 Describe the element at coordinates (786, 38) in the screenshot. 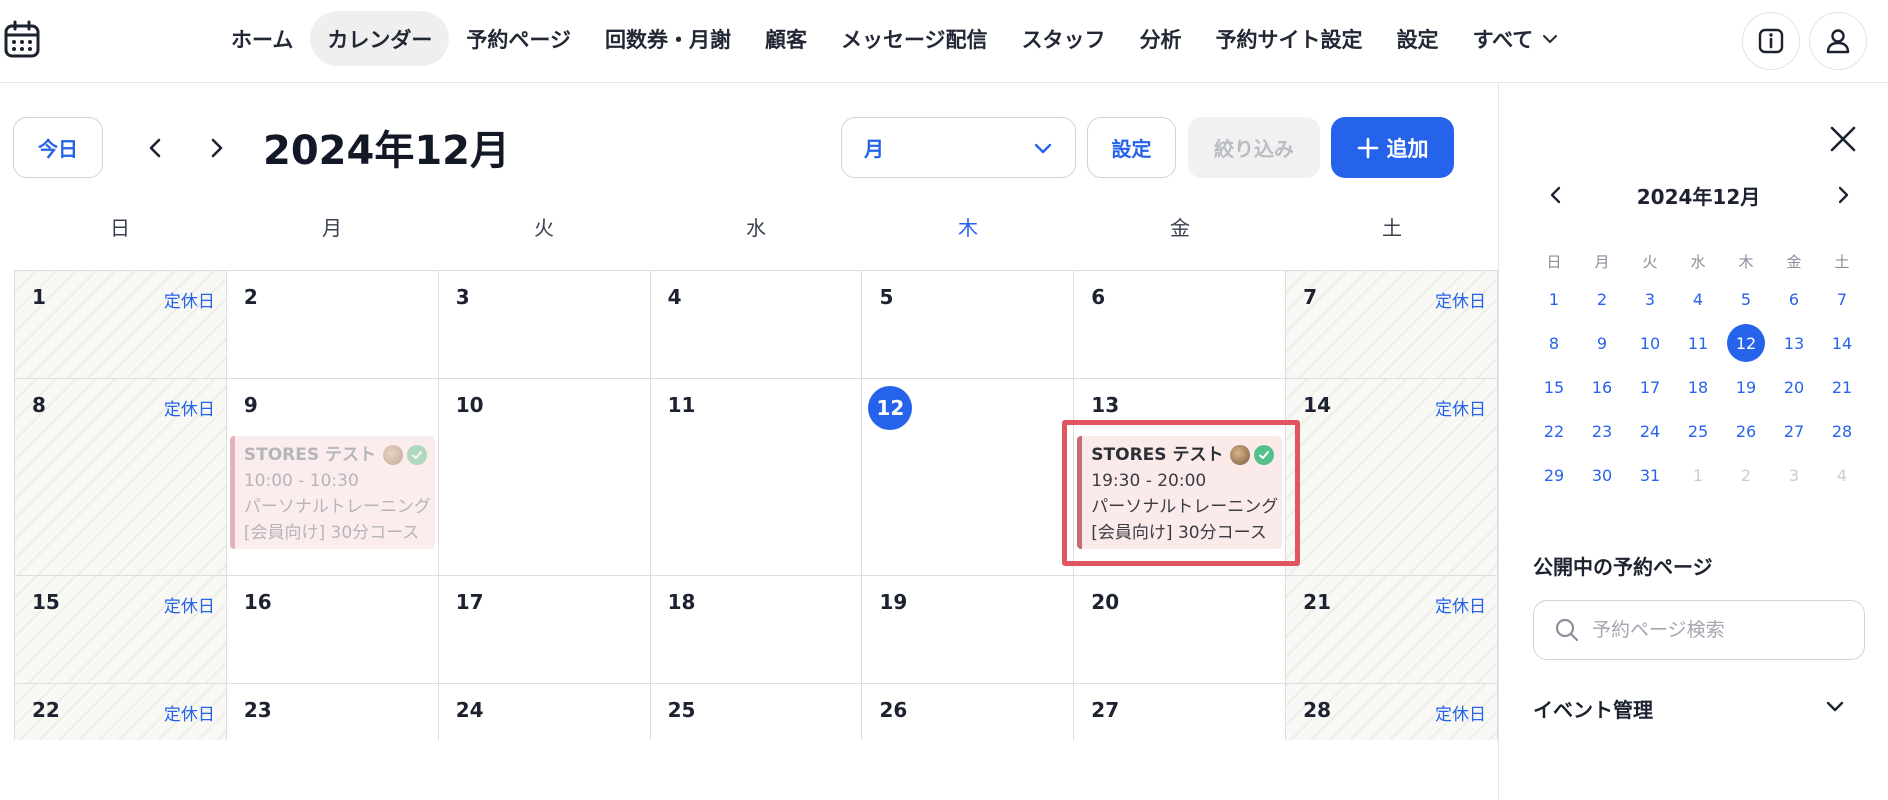

I see `nav-item: 顧客` at that location.